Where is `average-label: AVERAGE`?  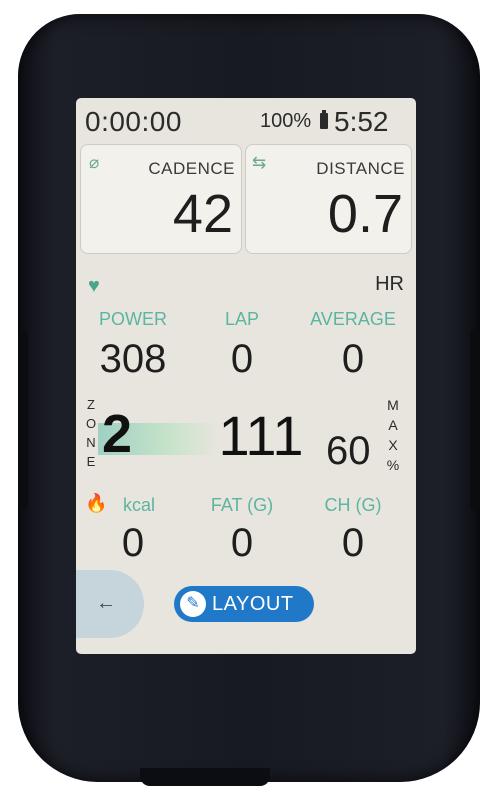 average-label: AVERAGE is located at coordinates (353, 319).